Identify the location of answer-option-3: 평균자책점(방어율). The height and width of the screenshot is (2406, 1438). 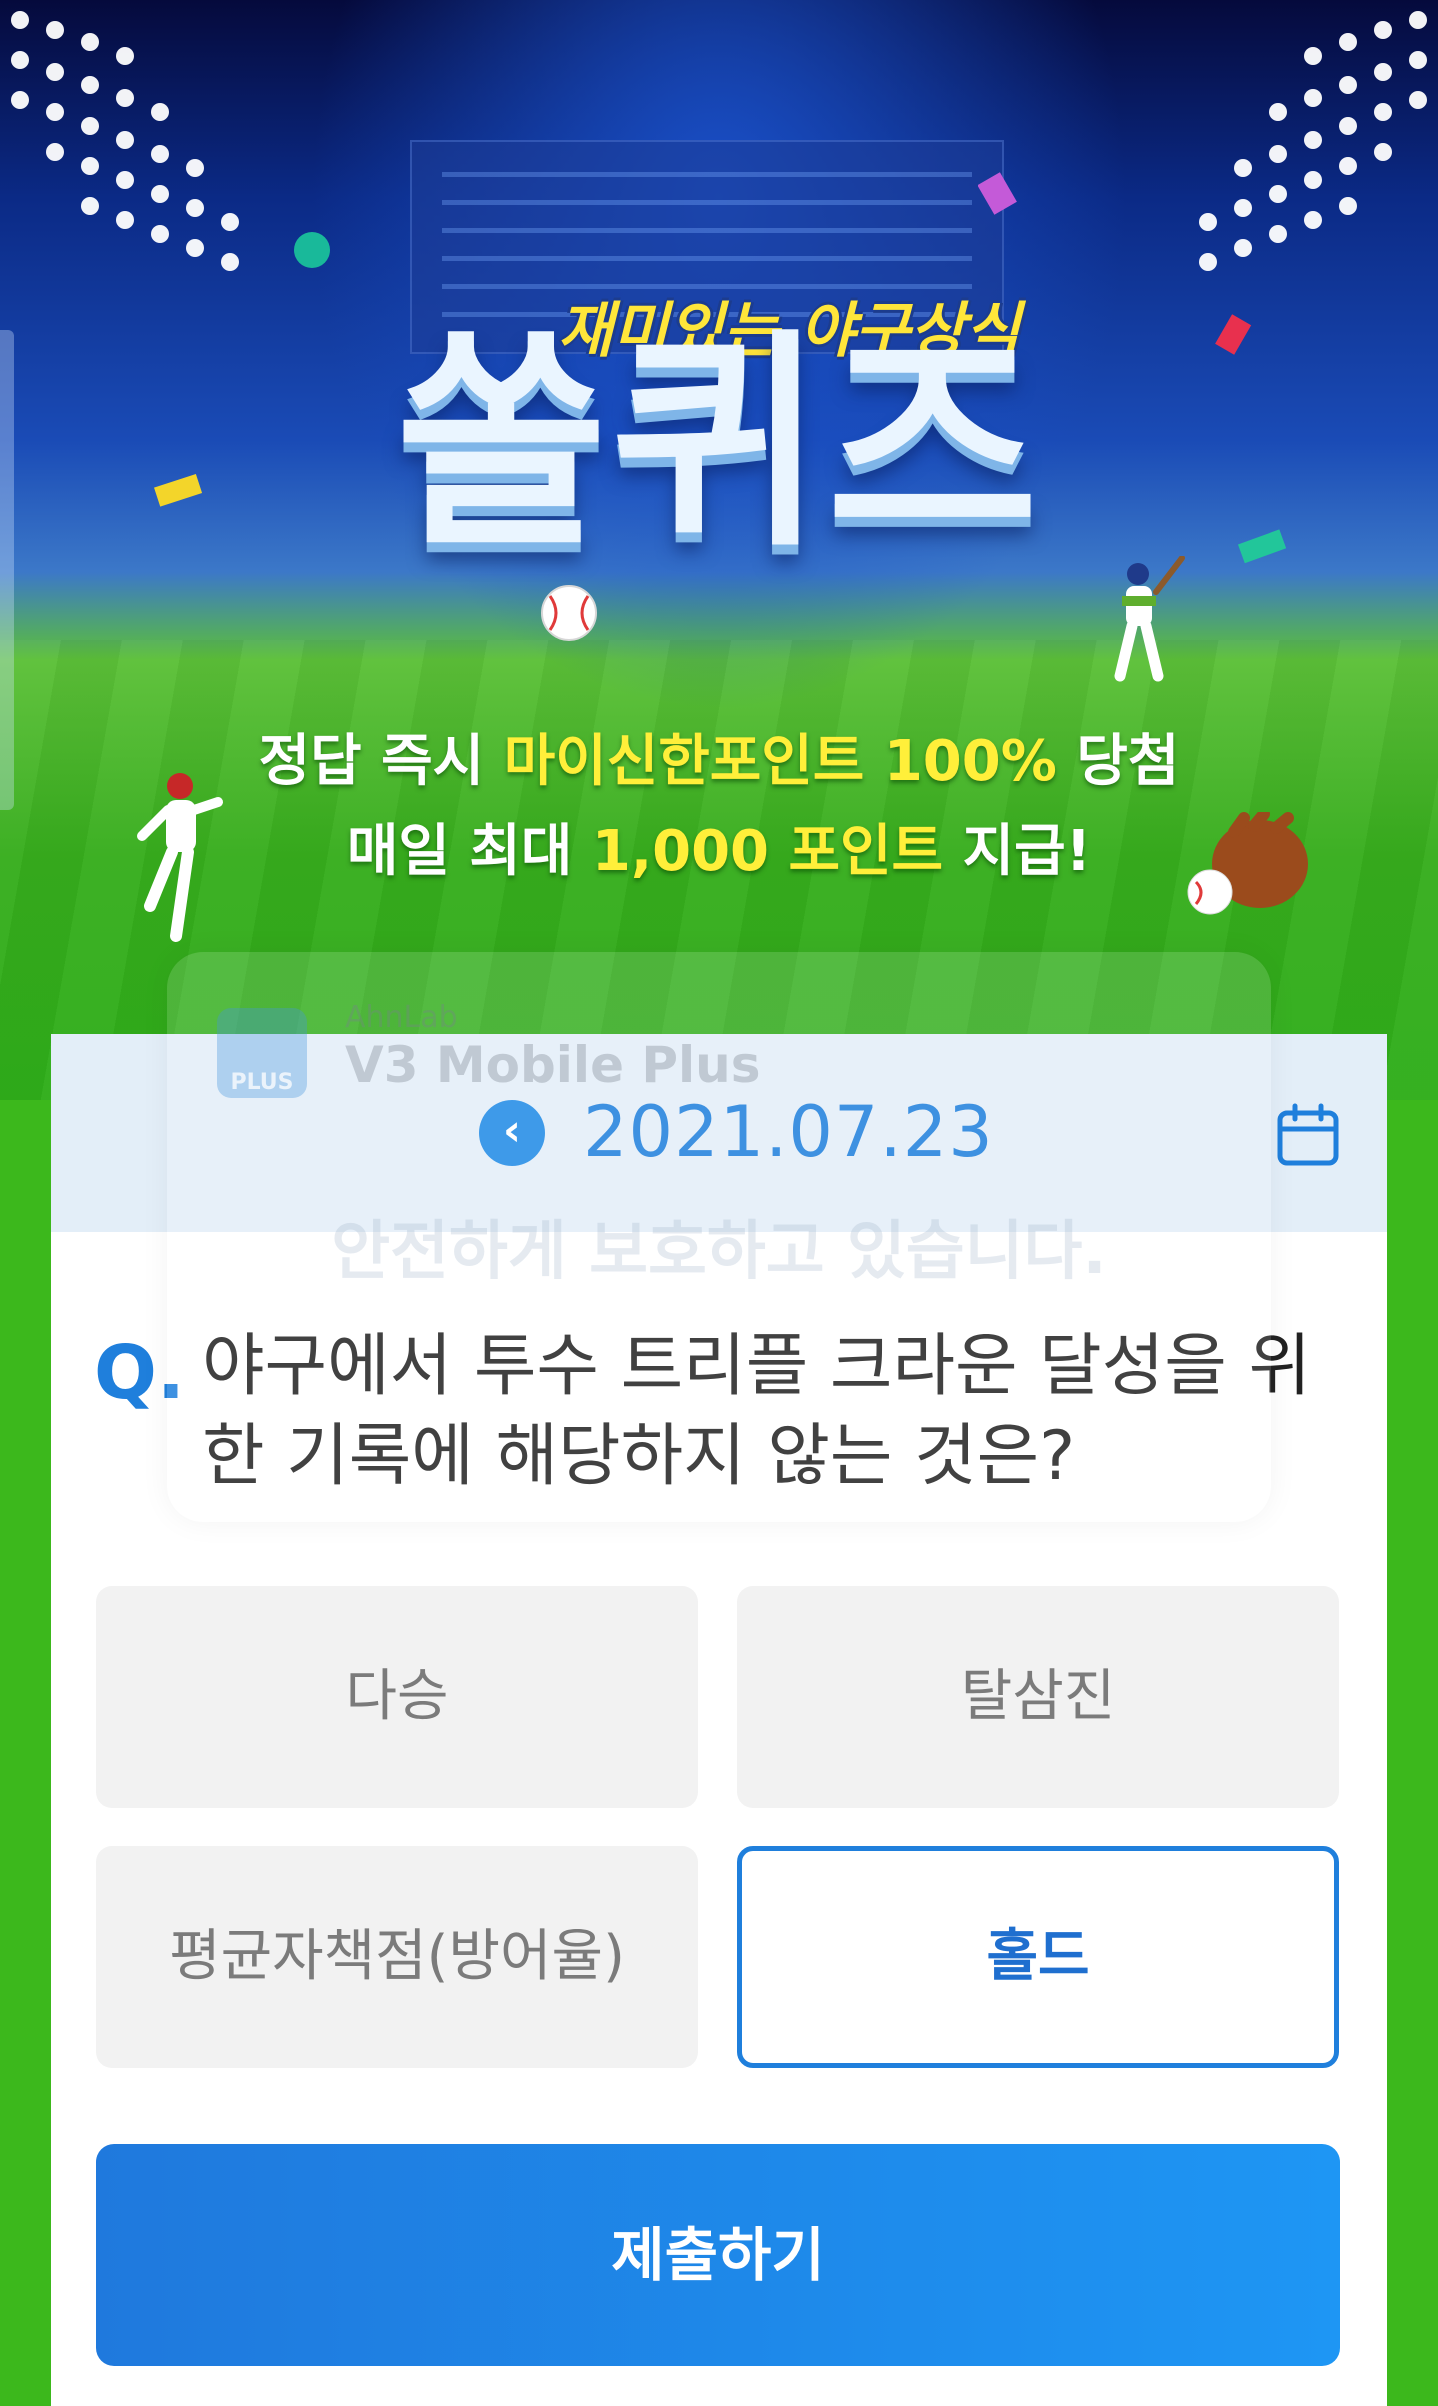
(397, 1957).